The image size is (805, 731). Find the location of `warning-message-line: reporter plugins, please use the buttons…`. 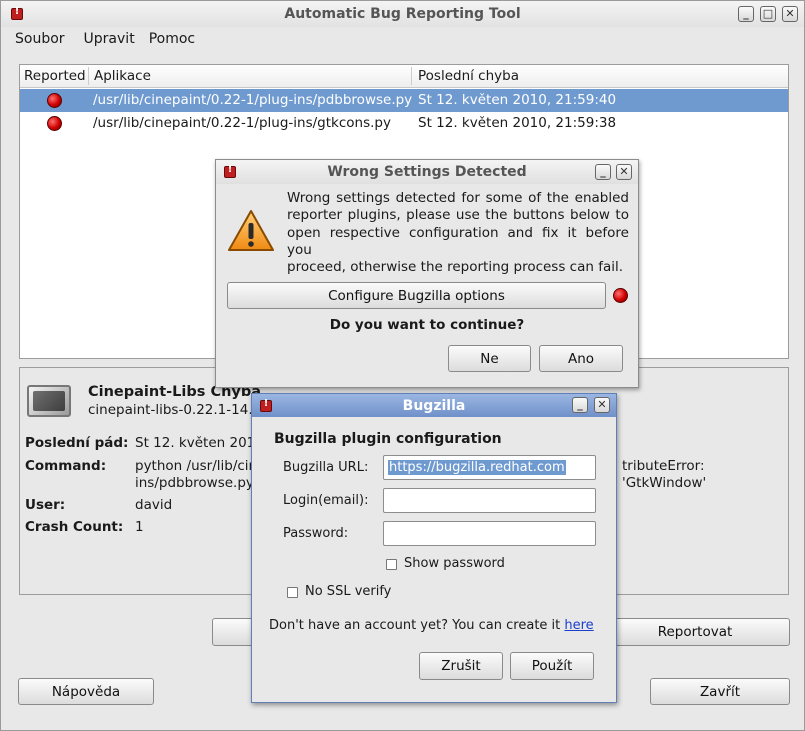

warning-message-line: reporter plugins, please use the buttons… is located at coordinates (458, 215).